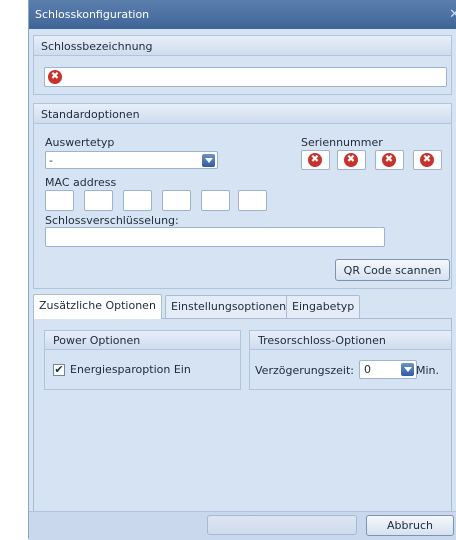  Describe the element at coordinates (392, 270) in the screenshot. I see `qr-scan-button: QR Code scannen` at that location.